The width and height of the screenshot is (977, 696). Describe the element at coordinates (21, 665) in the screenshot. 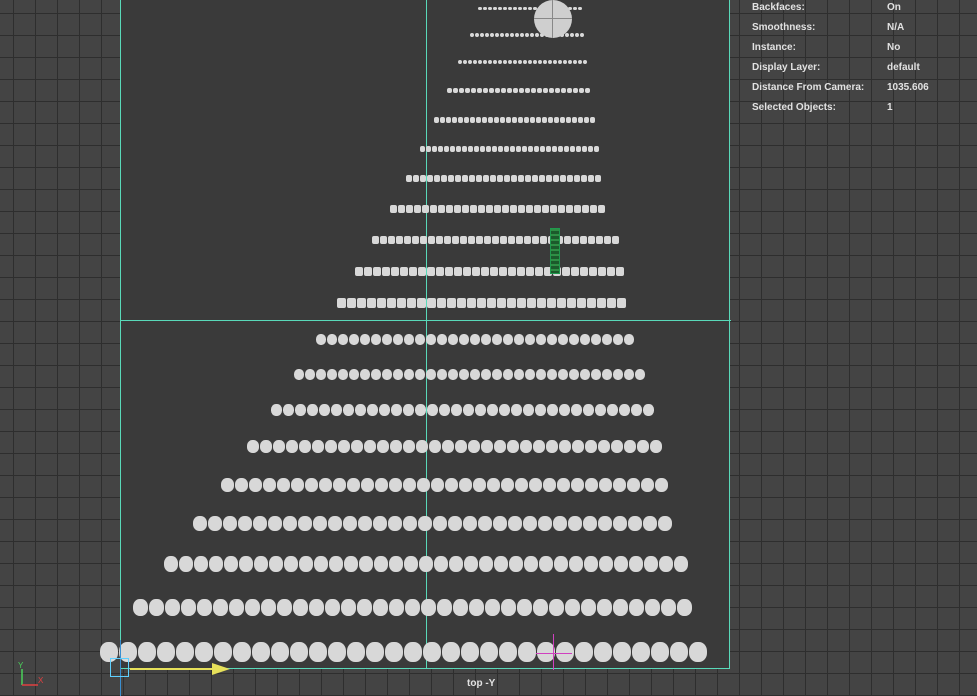

I see `svg-text: Y` at that location.